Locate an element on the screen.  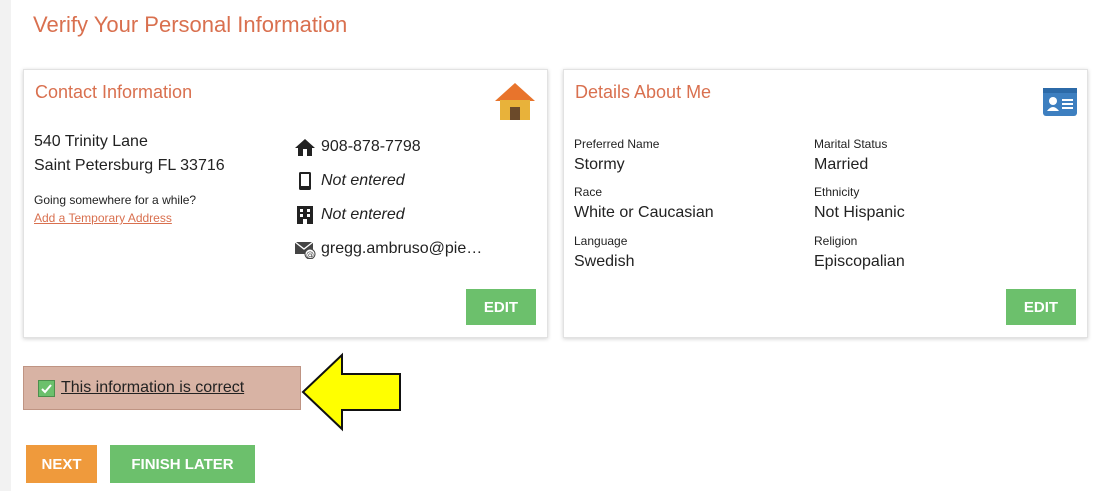
home-phone-row: 908-878-7798 is located at coordinates (357, 147).